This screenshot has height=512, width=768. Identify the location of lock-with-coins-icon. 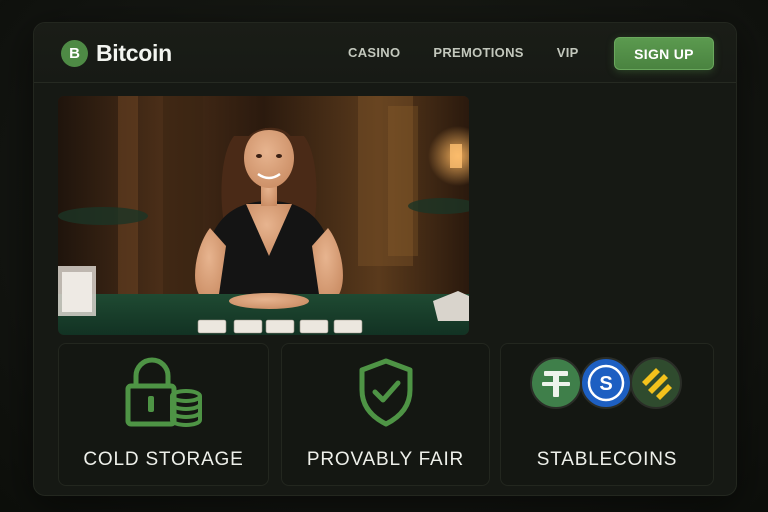
(163, 392).